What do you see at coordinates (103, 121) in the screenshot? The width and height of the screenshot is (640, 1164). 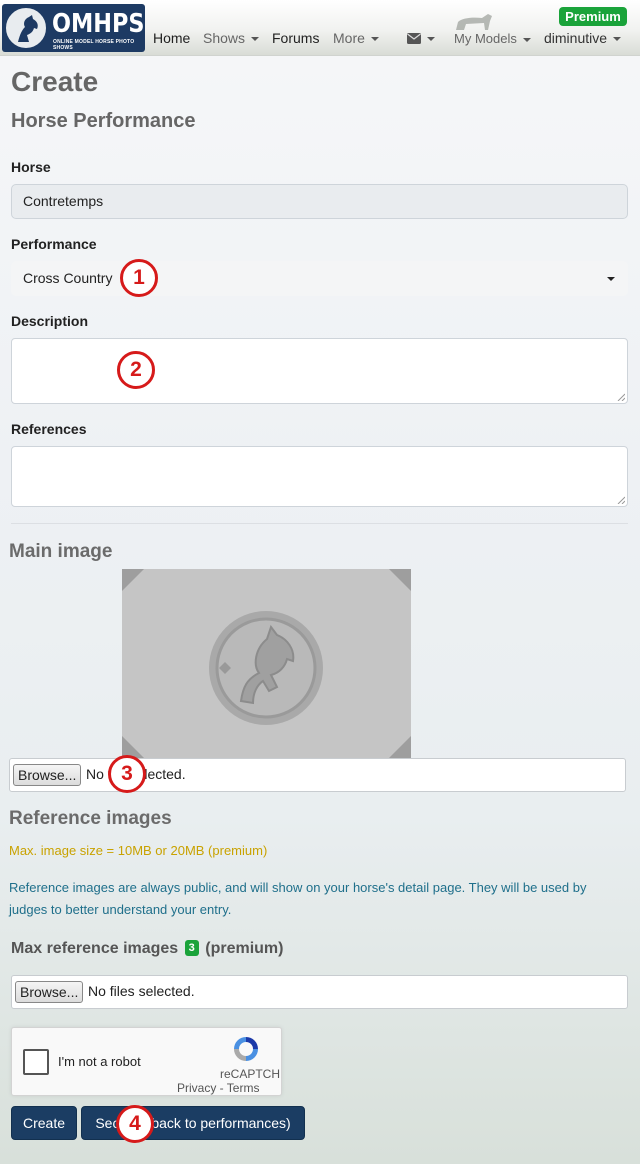 I see `page-subtitle: Horse Performance` at bounding box center [103, 121].